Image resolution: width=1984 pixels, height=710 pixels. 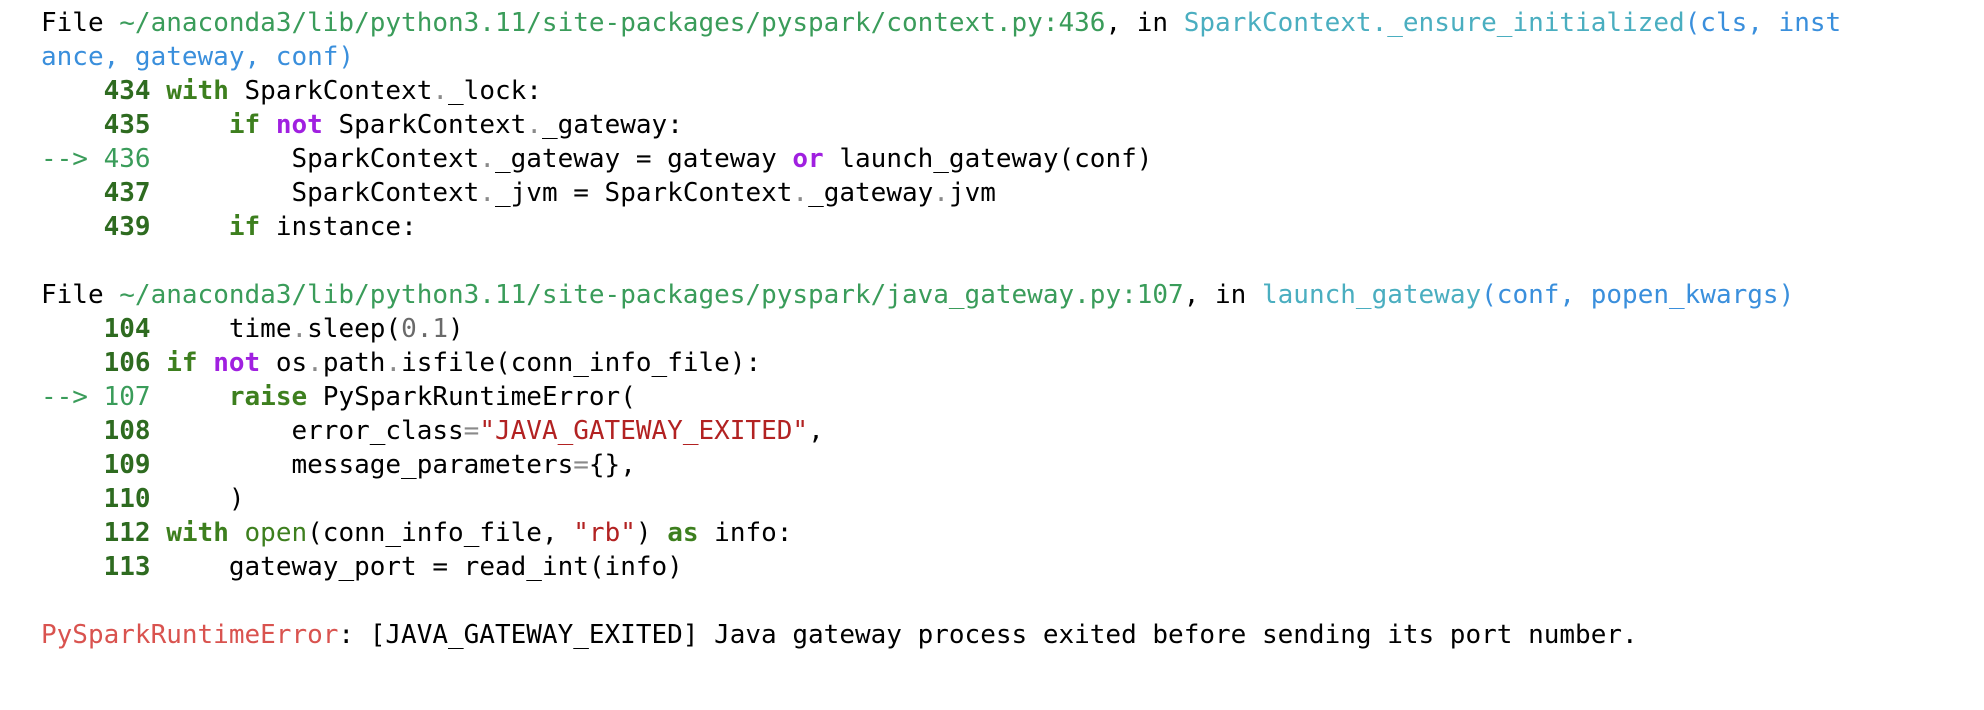 I want to click on code-text: ,, so click(x=816, y=431).